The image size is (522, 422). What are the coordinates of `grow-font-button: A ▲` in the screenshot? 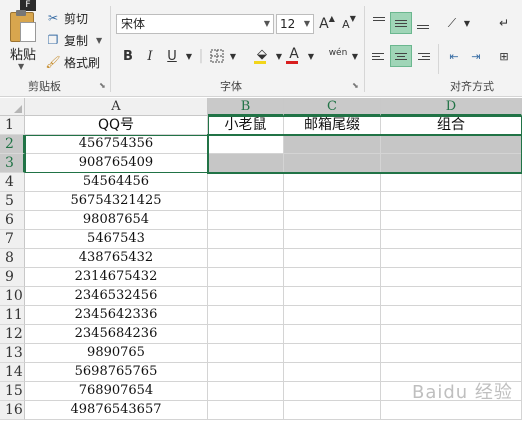 It's located at (327, 24).